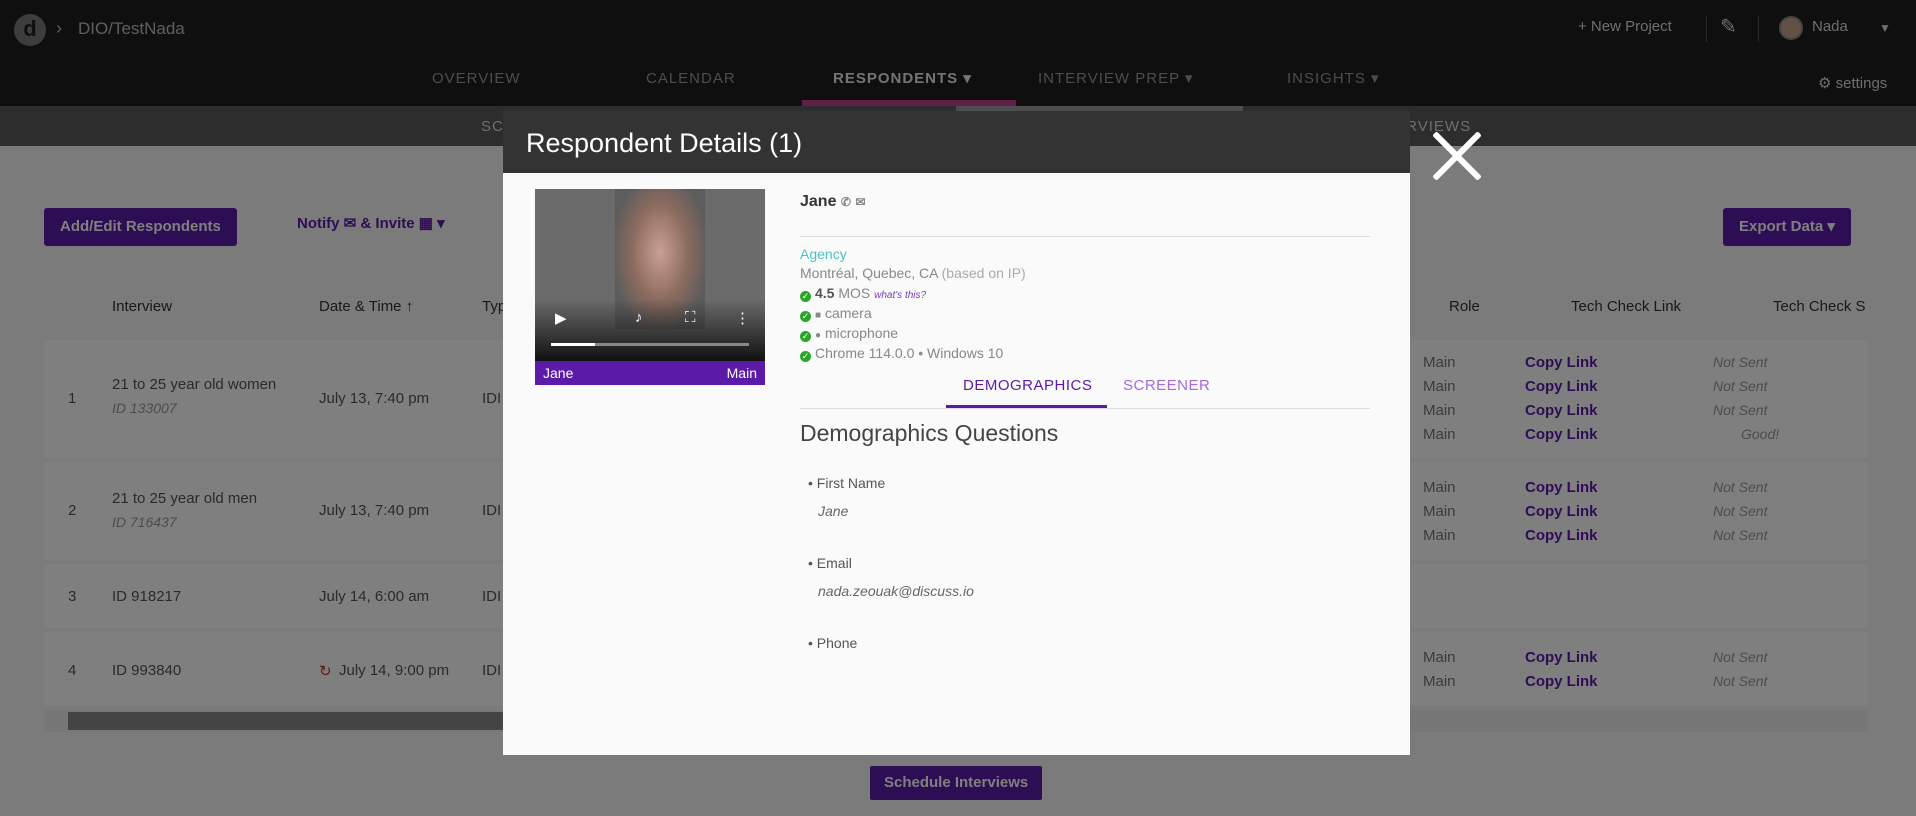  What do you see at coordinates (869, 273) in the screenshot?
I see `location-text: Montréal, Quebec, CA` at bounding box center [869, 273].